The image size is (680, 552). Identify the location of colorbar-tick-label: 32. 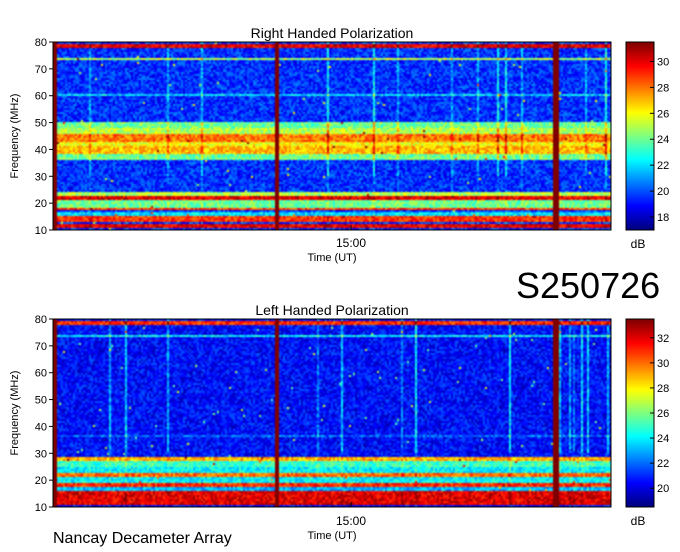
(663, 339).